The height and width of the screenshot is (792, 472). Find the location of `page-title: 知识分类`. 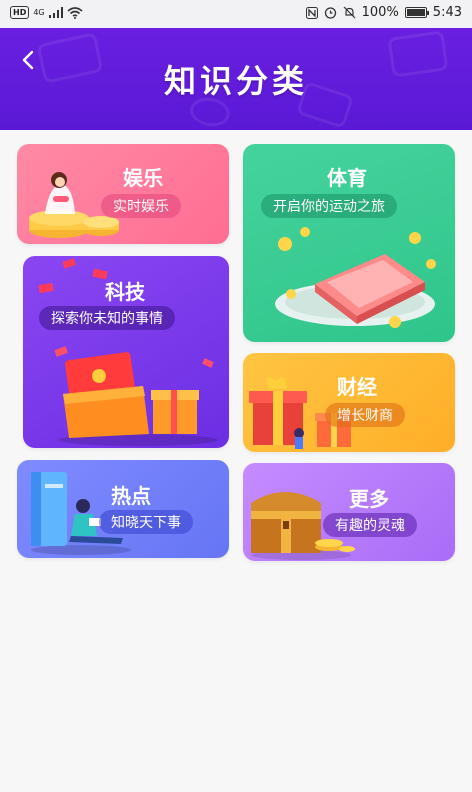

page-title: 知识分类 is located at coordinates (235, 81).